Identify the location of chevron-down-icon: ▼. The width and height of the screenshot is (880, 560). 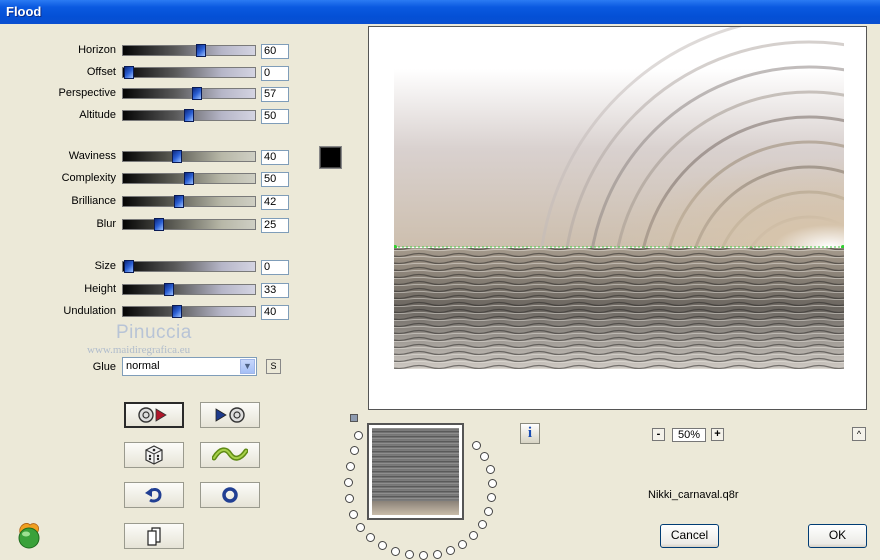
(247, 366).